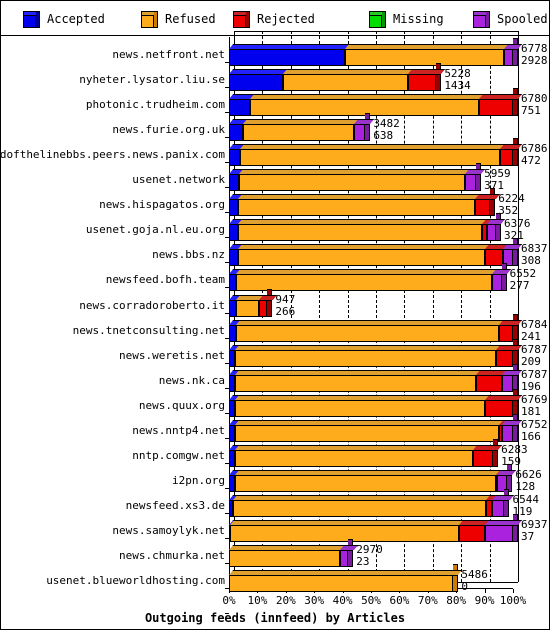  Describe the element at coordinates (198, 480) in the screenshot. I see `category-label: i2pn.org` at that location.